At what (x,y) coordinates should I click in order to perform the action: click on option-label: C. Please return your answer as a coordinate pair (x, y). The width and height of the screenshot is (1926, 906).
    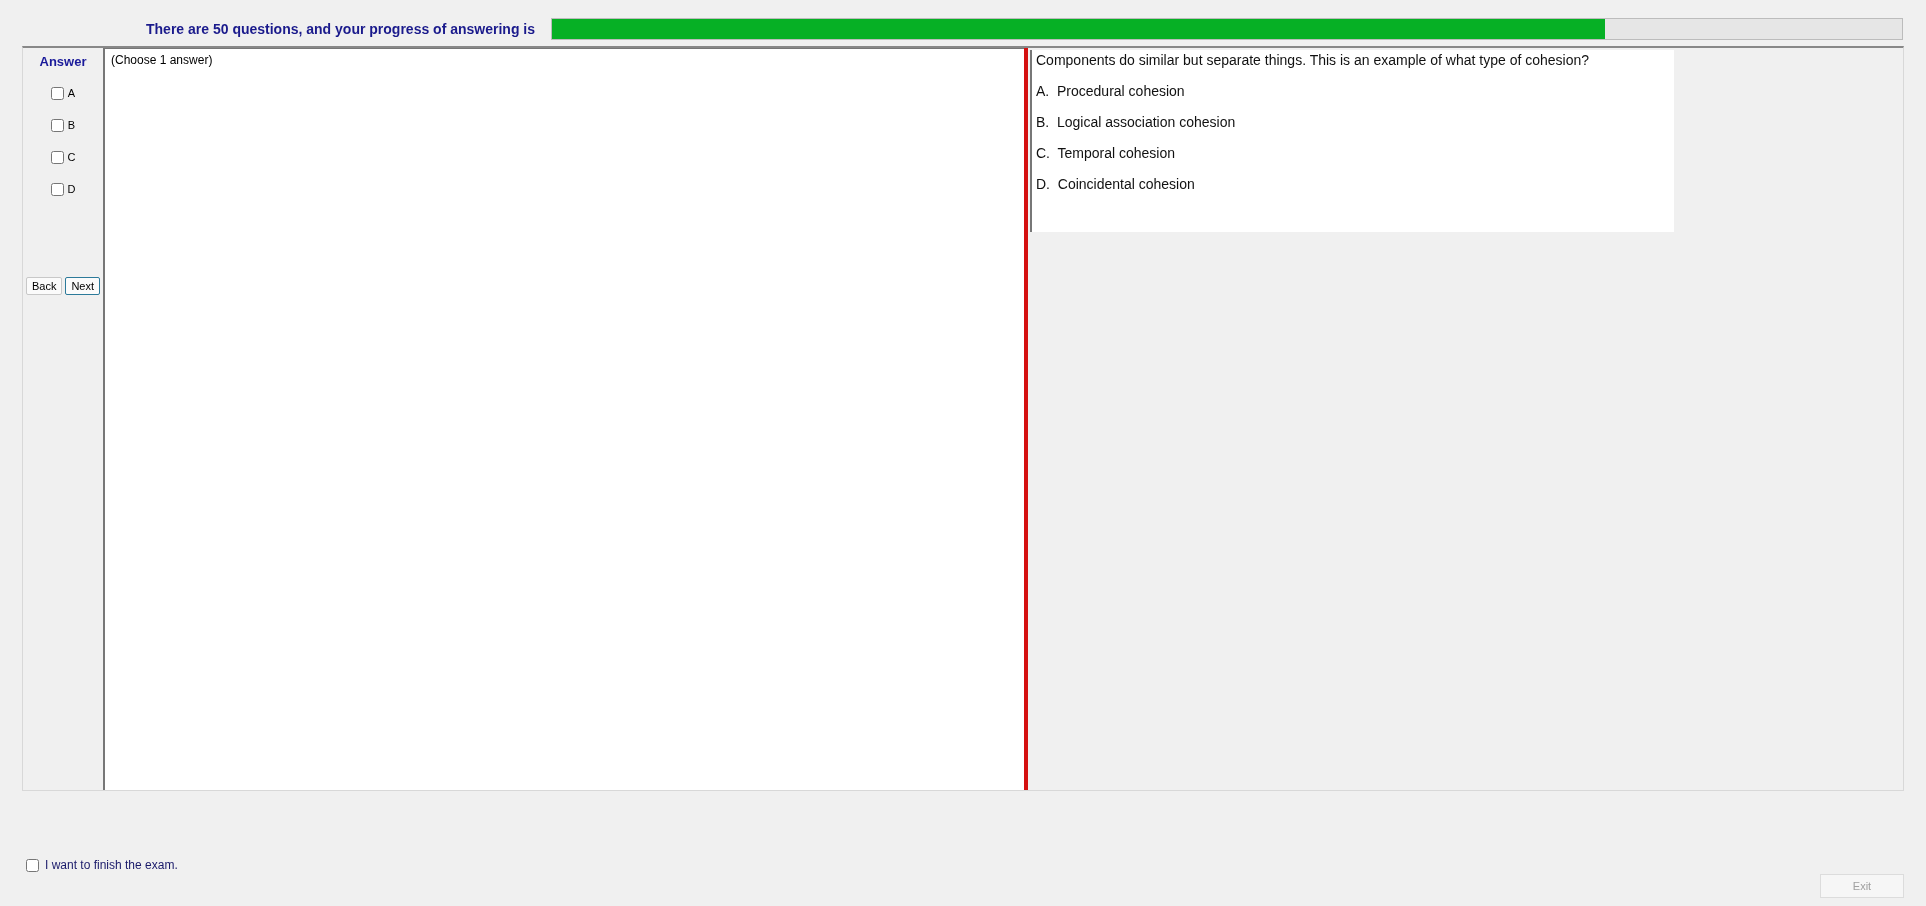
    Looking at the image, I should click on (71, 157).